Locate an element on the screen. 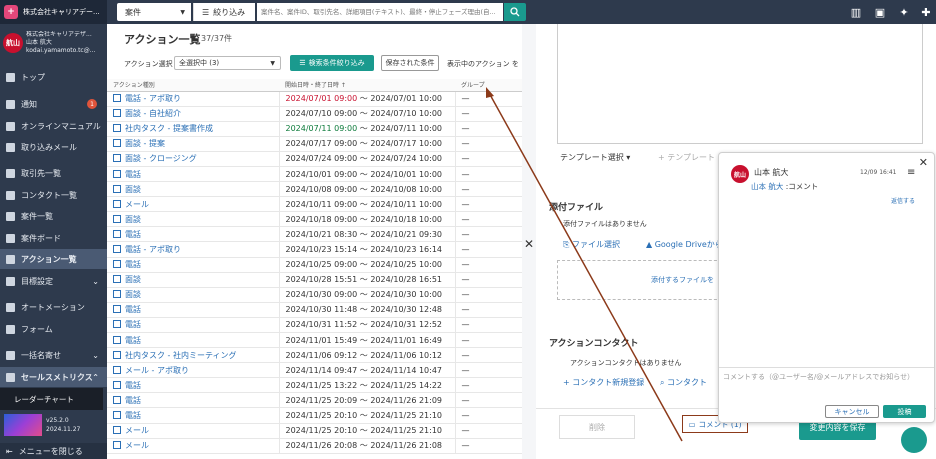  col-group: グループ is located at coordinates (488, 85).